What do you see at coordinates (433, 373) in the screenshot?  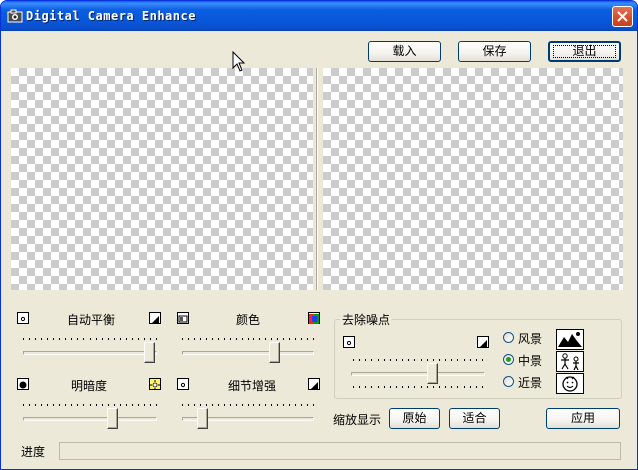 I see `denoise-slider` at bounding box center [433, 373].